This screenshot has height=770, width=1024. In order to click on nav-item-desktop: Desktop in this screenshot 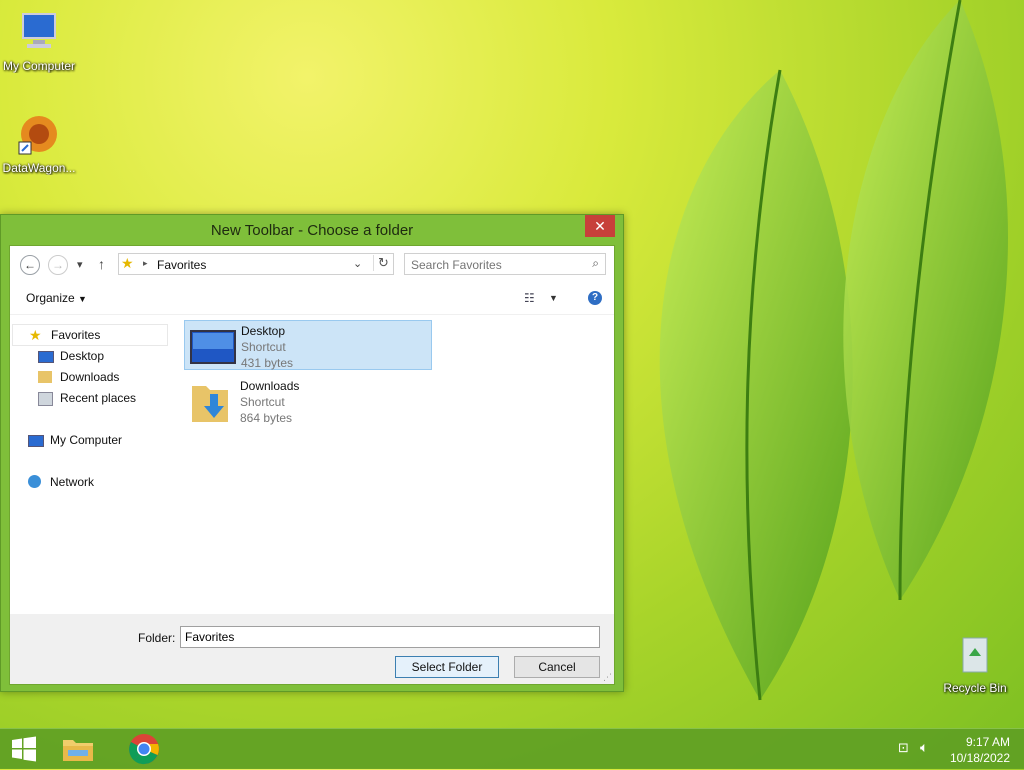, I will do `click(102, 356)`.